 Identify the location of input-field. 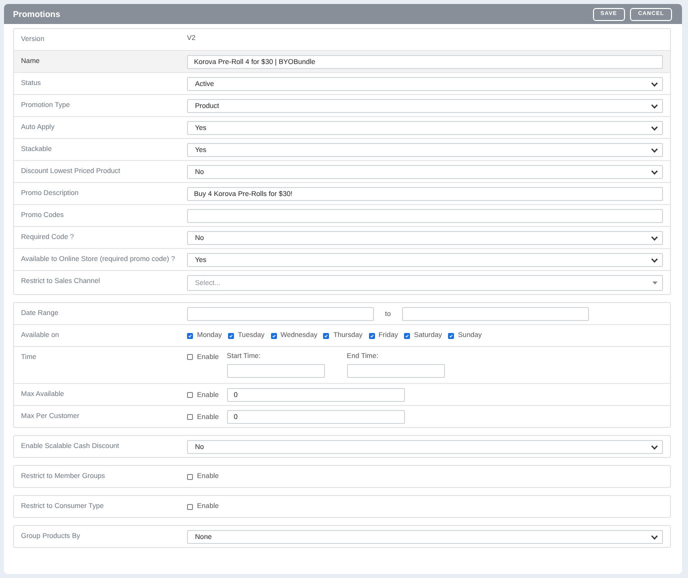
(425, 216).